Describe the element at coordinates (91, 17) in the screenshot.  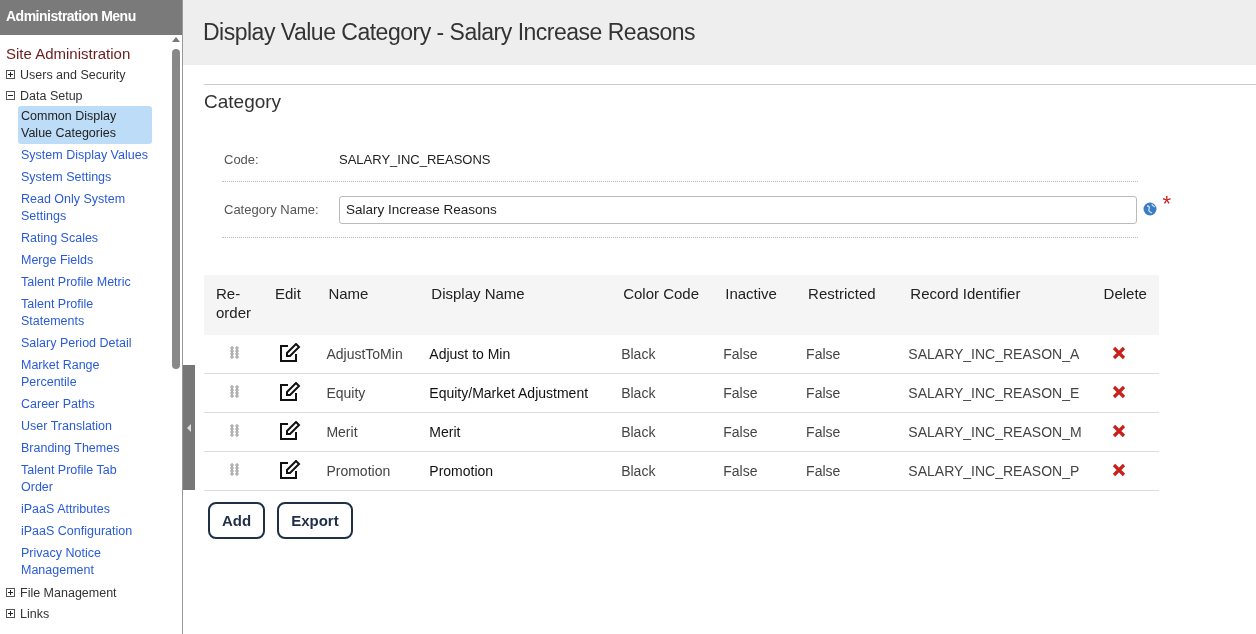
I see `sidebar-title: Administration Menu` at that location.